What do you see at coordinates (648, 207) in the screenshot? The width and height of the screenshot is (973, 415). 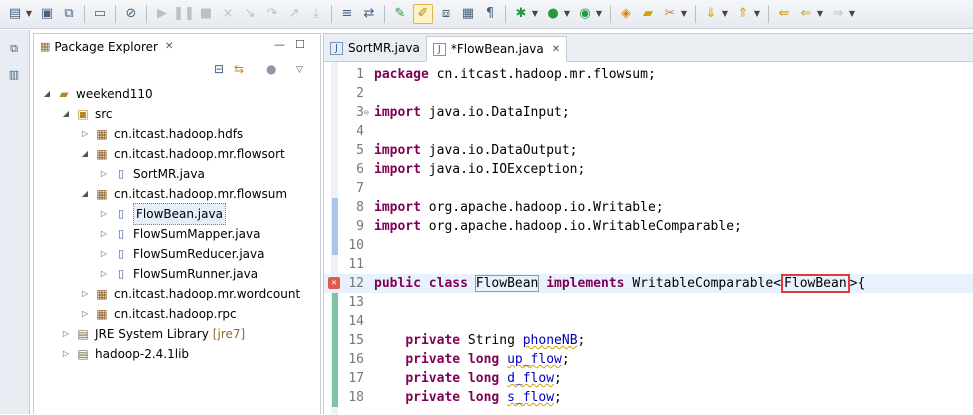 I see `code-line: 8 import org.apache.hadoop.io.Writable;` at bounding box center [648, 207].